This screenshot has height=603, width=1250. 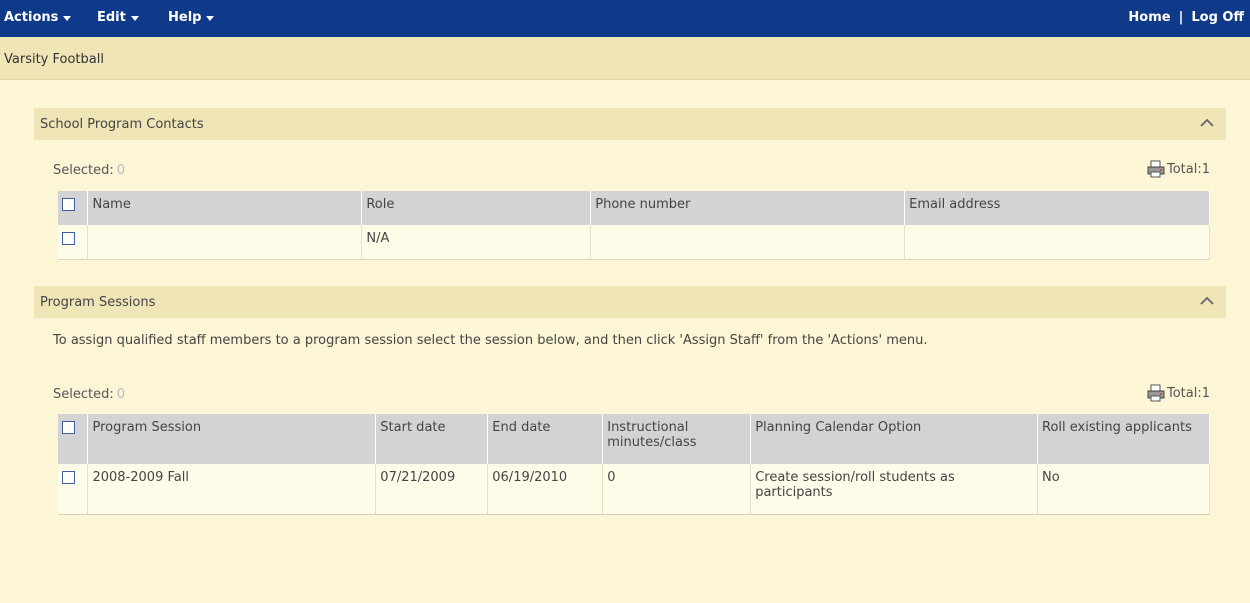 I want to click on log-off-link: Log Off, so click(x=1217, y=17).